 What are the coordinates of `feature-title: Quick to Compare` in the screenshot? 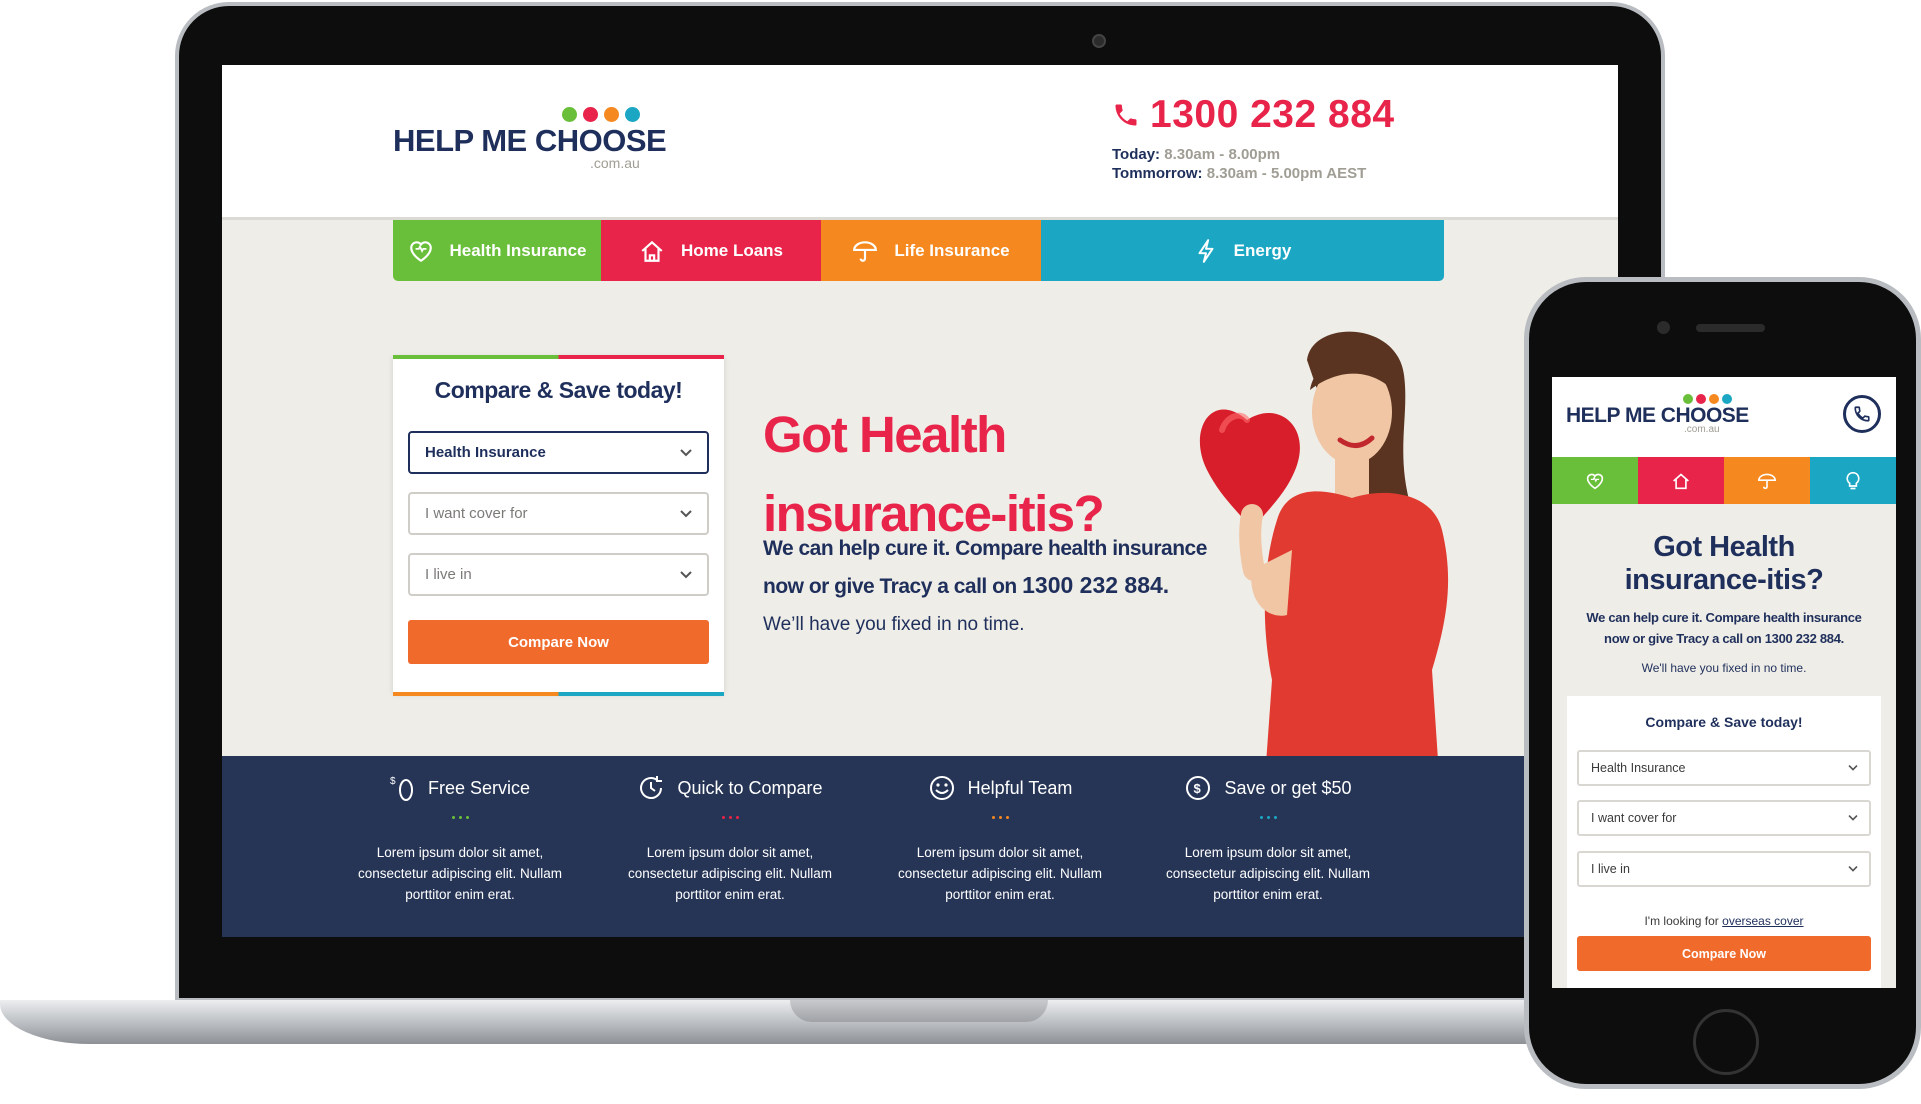 It's located at (750, 787).